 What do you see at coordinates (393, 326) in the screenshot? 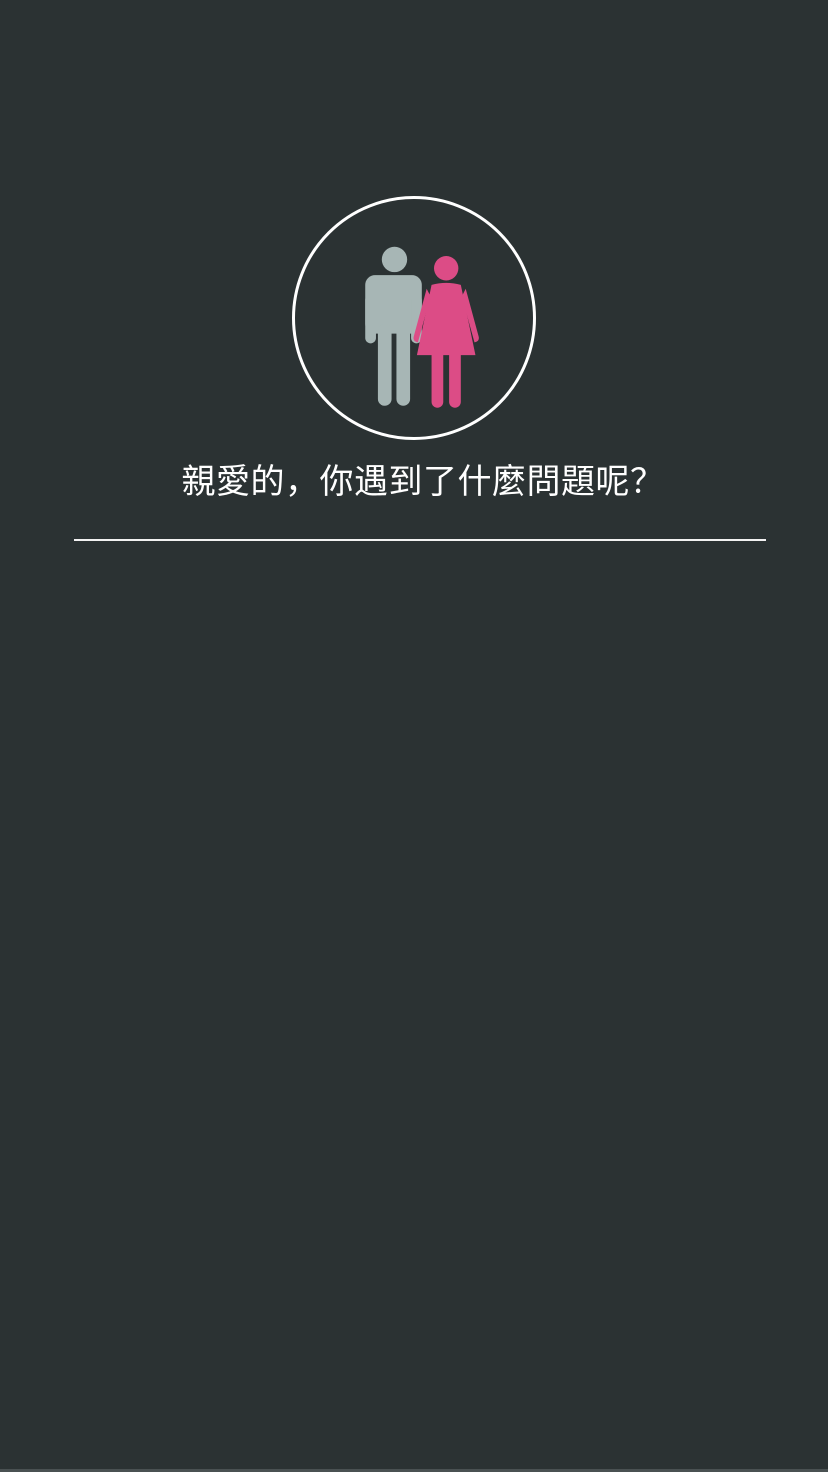
I see `male-figure-icon` at bounding box center [393, 326].